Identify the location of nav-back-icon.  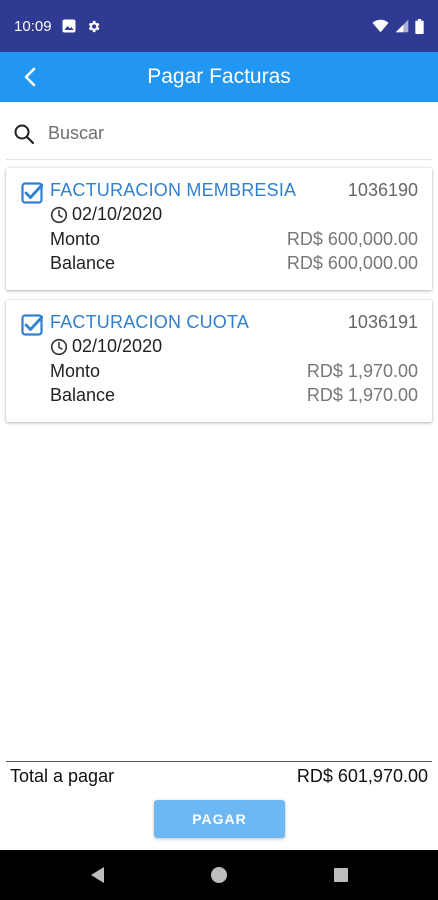
(98, 875).